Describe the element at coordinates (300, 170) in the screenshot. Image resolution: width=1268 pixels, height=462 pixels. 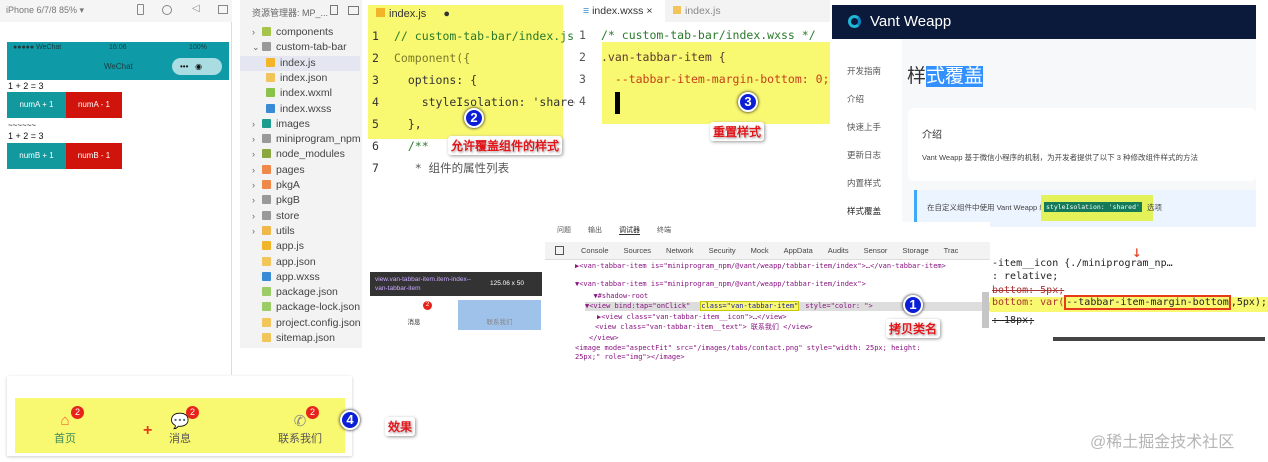
I see `file-tree-item: › pages` at that location.